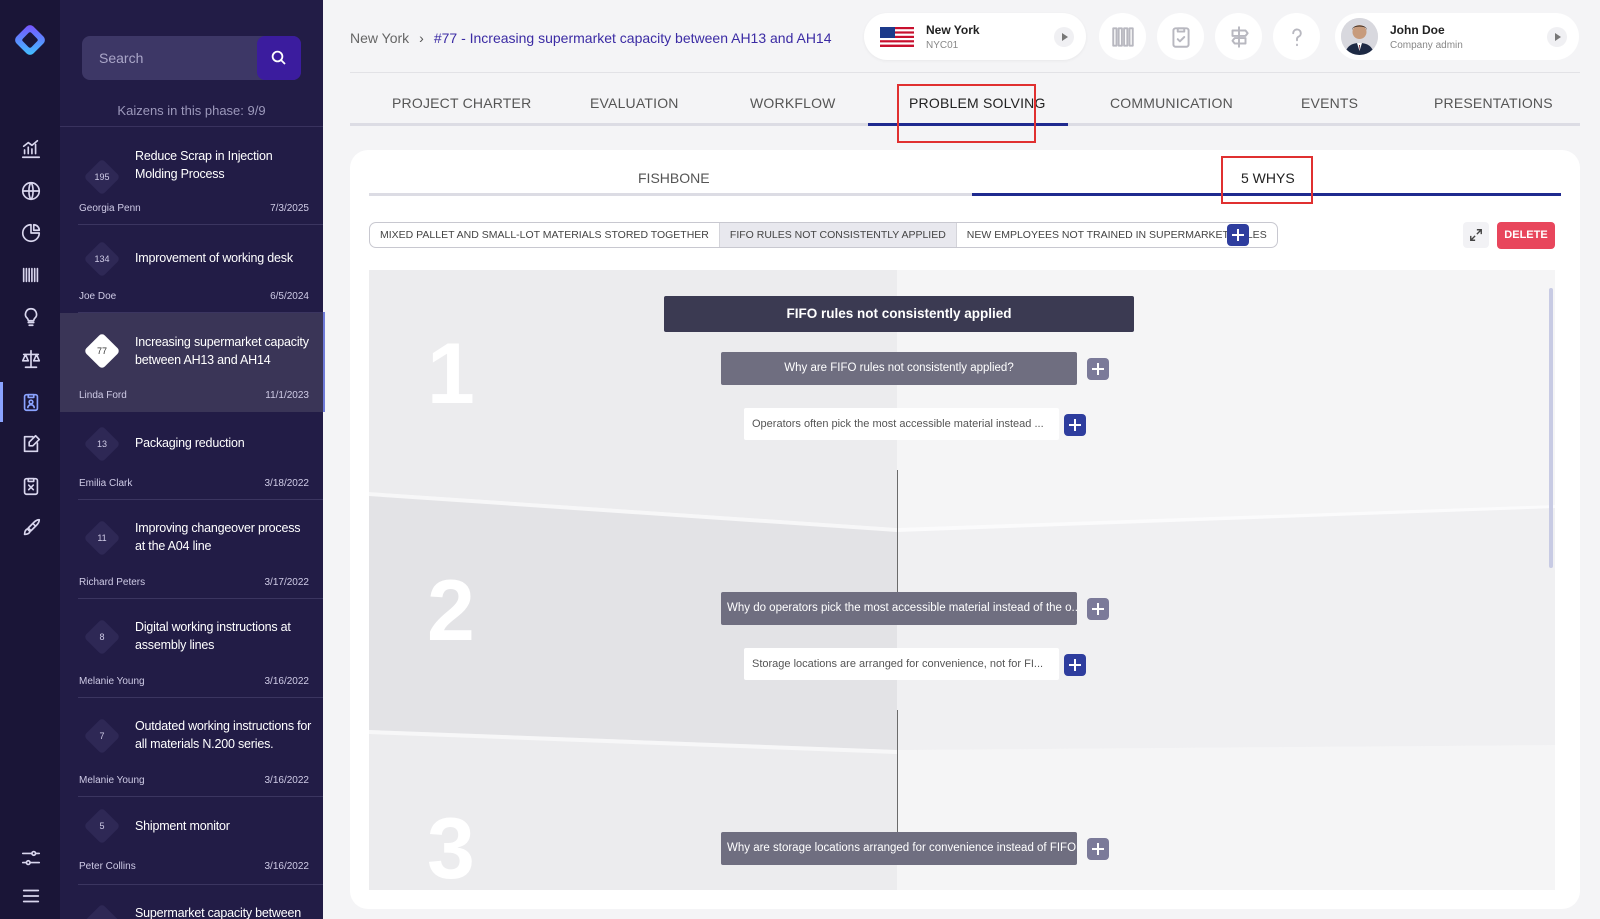 The image size is (1600, 919). Describe the element at coordinates (461, 103) in the screenshot. I see `tab-project-charter: PROJECT CHARTER` at that location.